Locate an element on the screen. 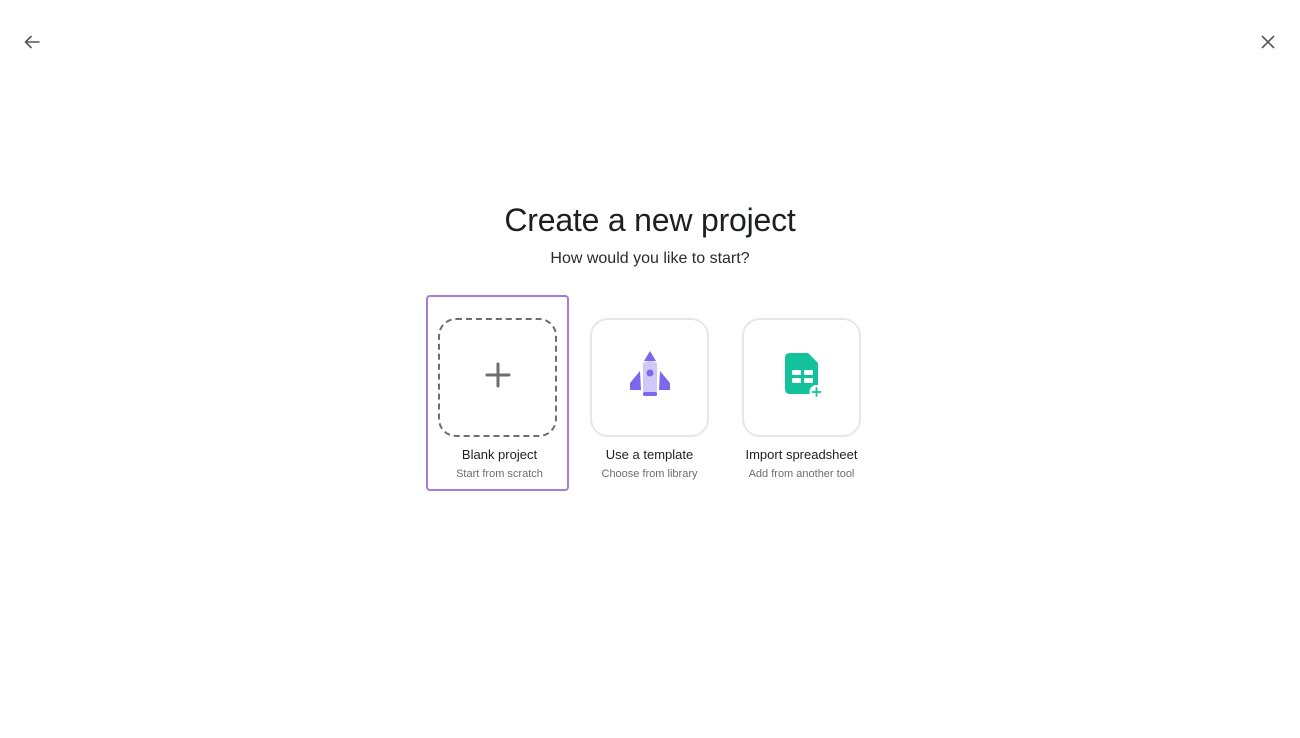  import-spreadsheet-option: Import spreadsheet Add from another tool is located at coordinates (801, 393).